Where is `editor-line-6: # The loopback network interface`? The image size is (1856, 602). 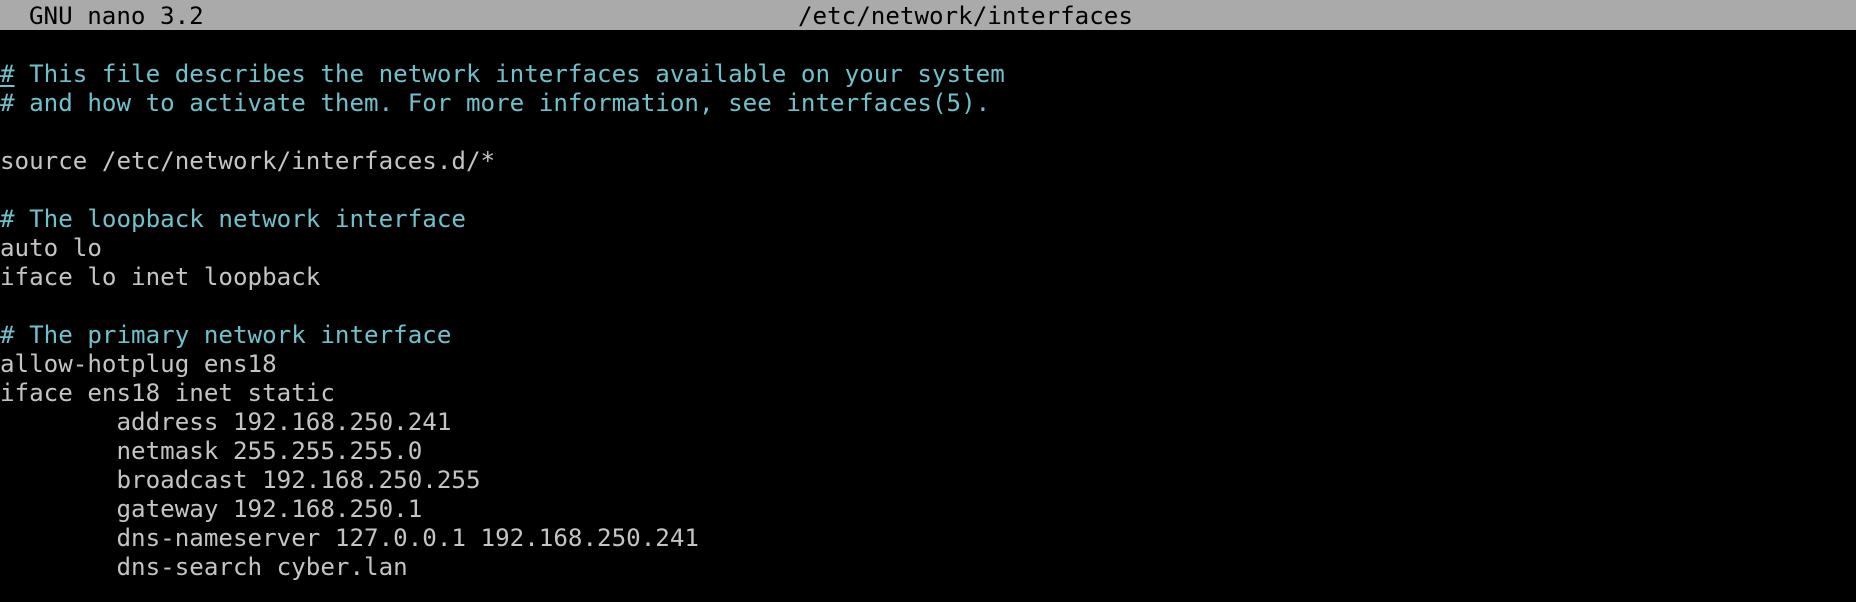 editor-line-6: # The loopback network interface is located at coordinates (928, 219).